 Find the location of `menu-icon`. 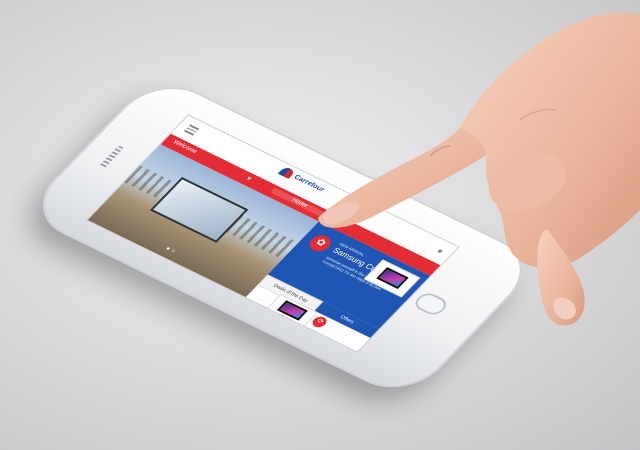

menu-icon is located at coordinates (191, 130).